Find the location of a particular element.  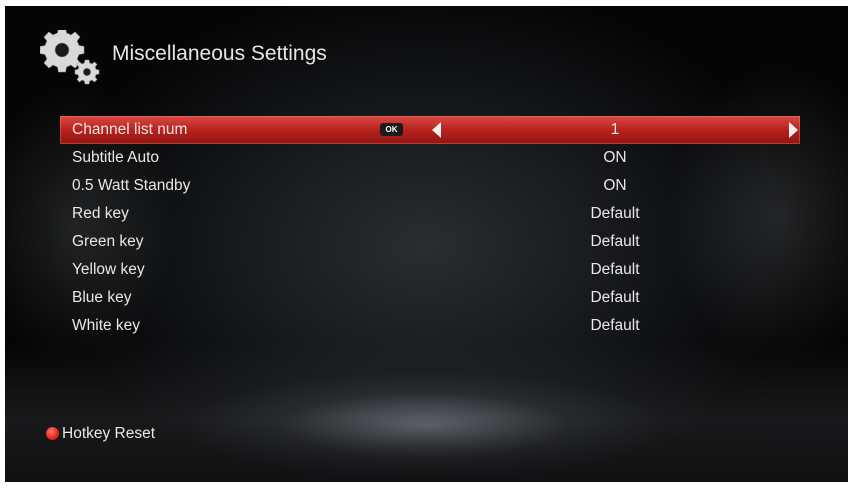

menu-row-label: Green key is located at coordinates (108, 241).